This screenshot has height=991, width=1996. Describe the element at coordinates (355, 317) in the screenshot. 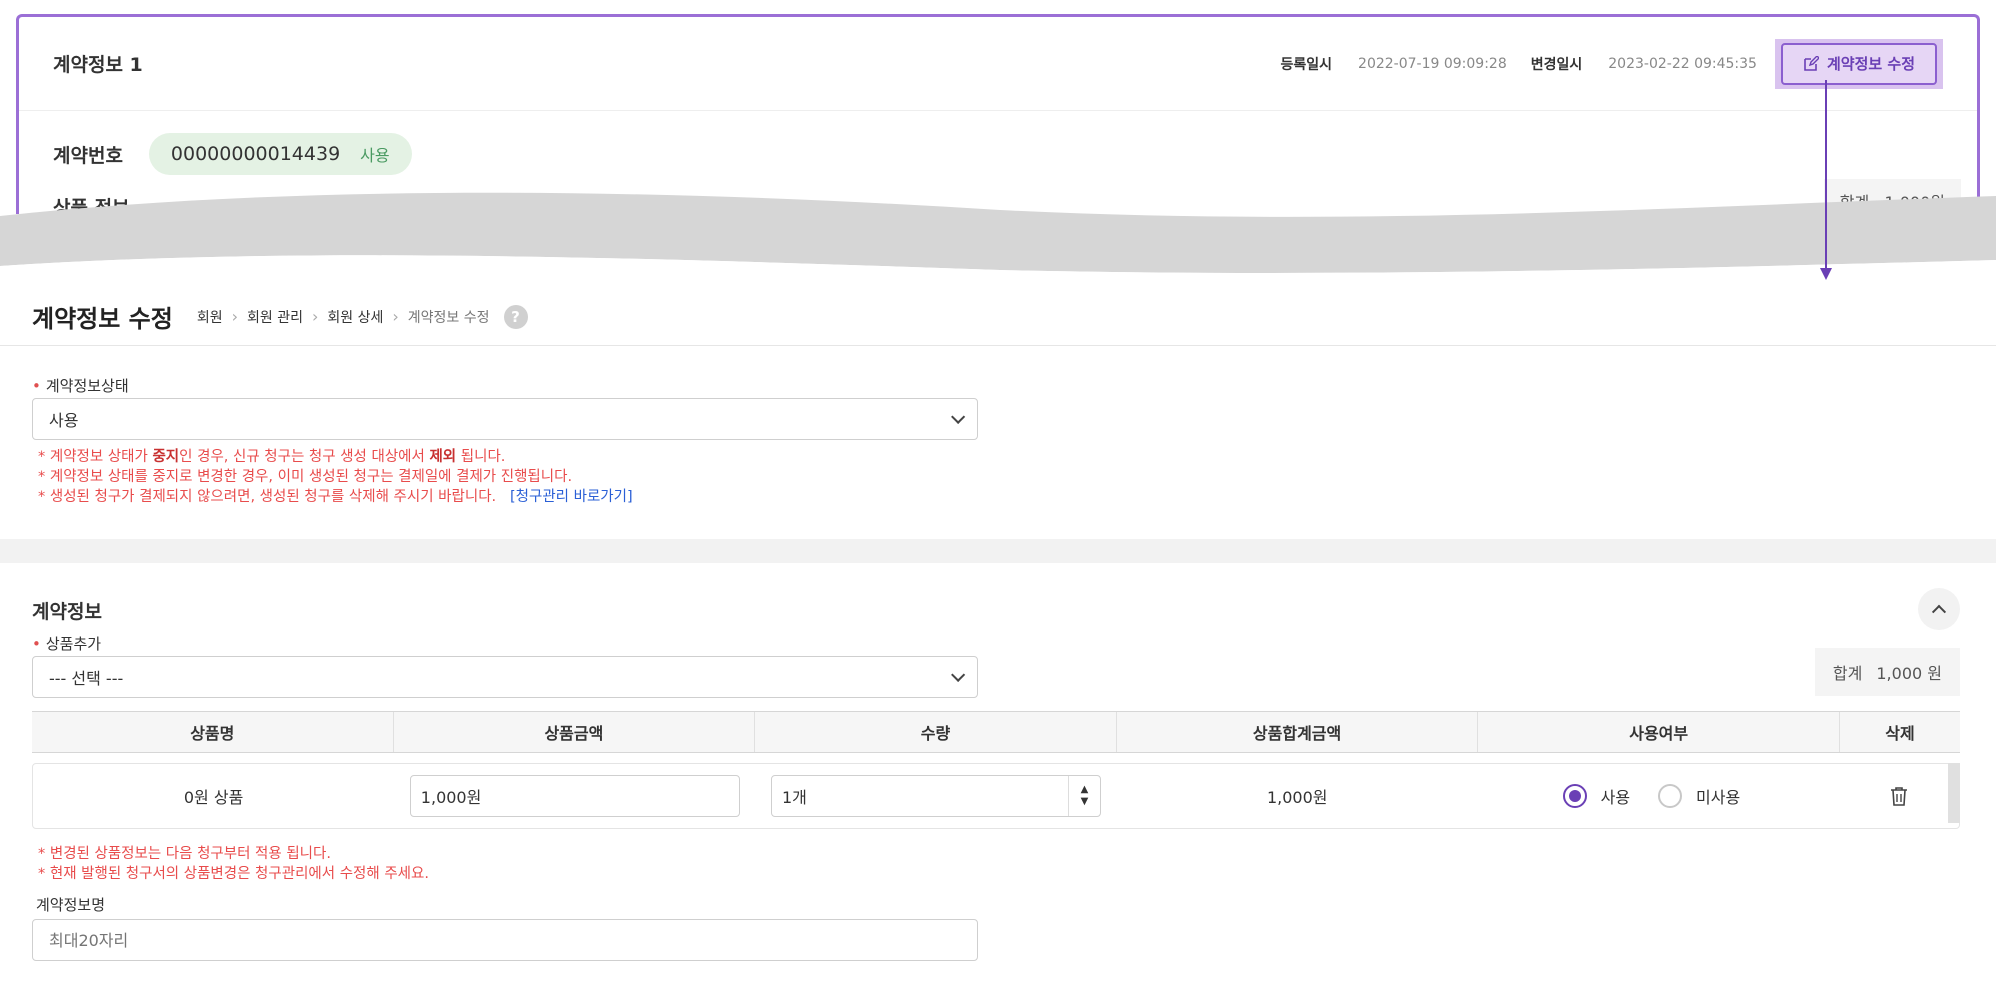

I see `breadcrumb-item-member-detail: 회원 상세` at that location.